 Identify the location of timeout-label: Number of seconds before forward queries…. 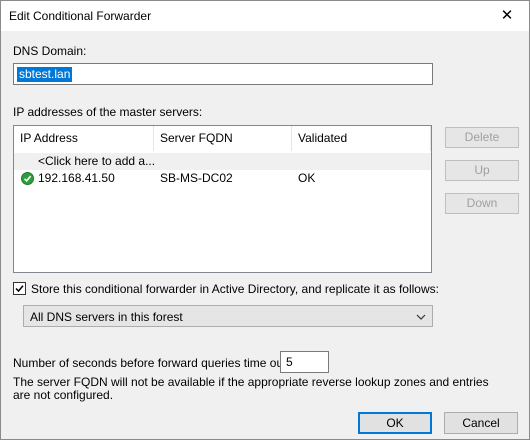
(151, 363).